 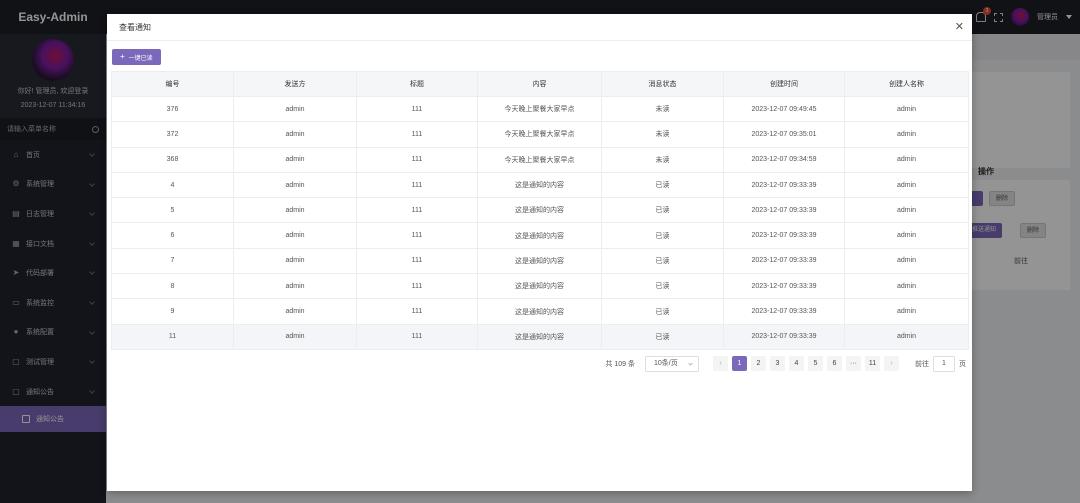 What do you see at coordinates (853, 364) in the screenshot?
I see `page-button: ···` at bounding box center [853, 364].